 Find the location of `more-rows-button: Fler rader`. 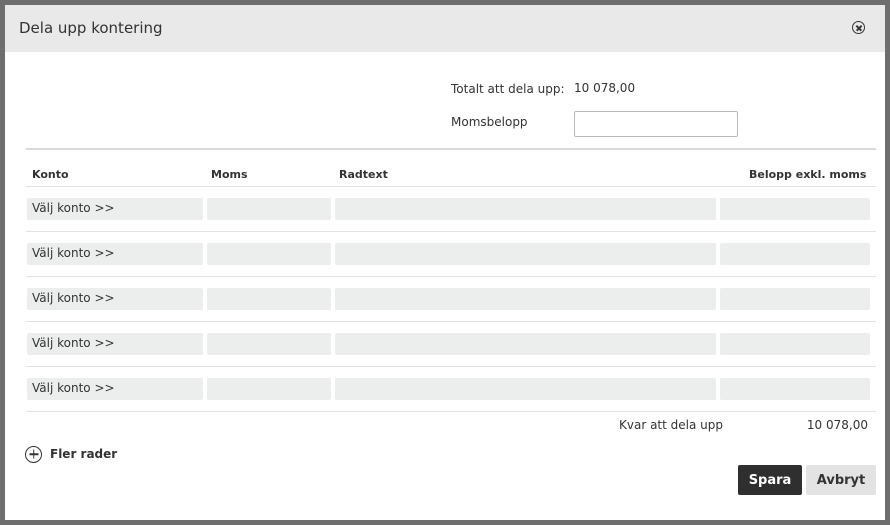

more-rows-button: Fler rader is located at coordinates (71, 454).